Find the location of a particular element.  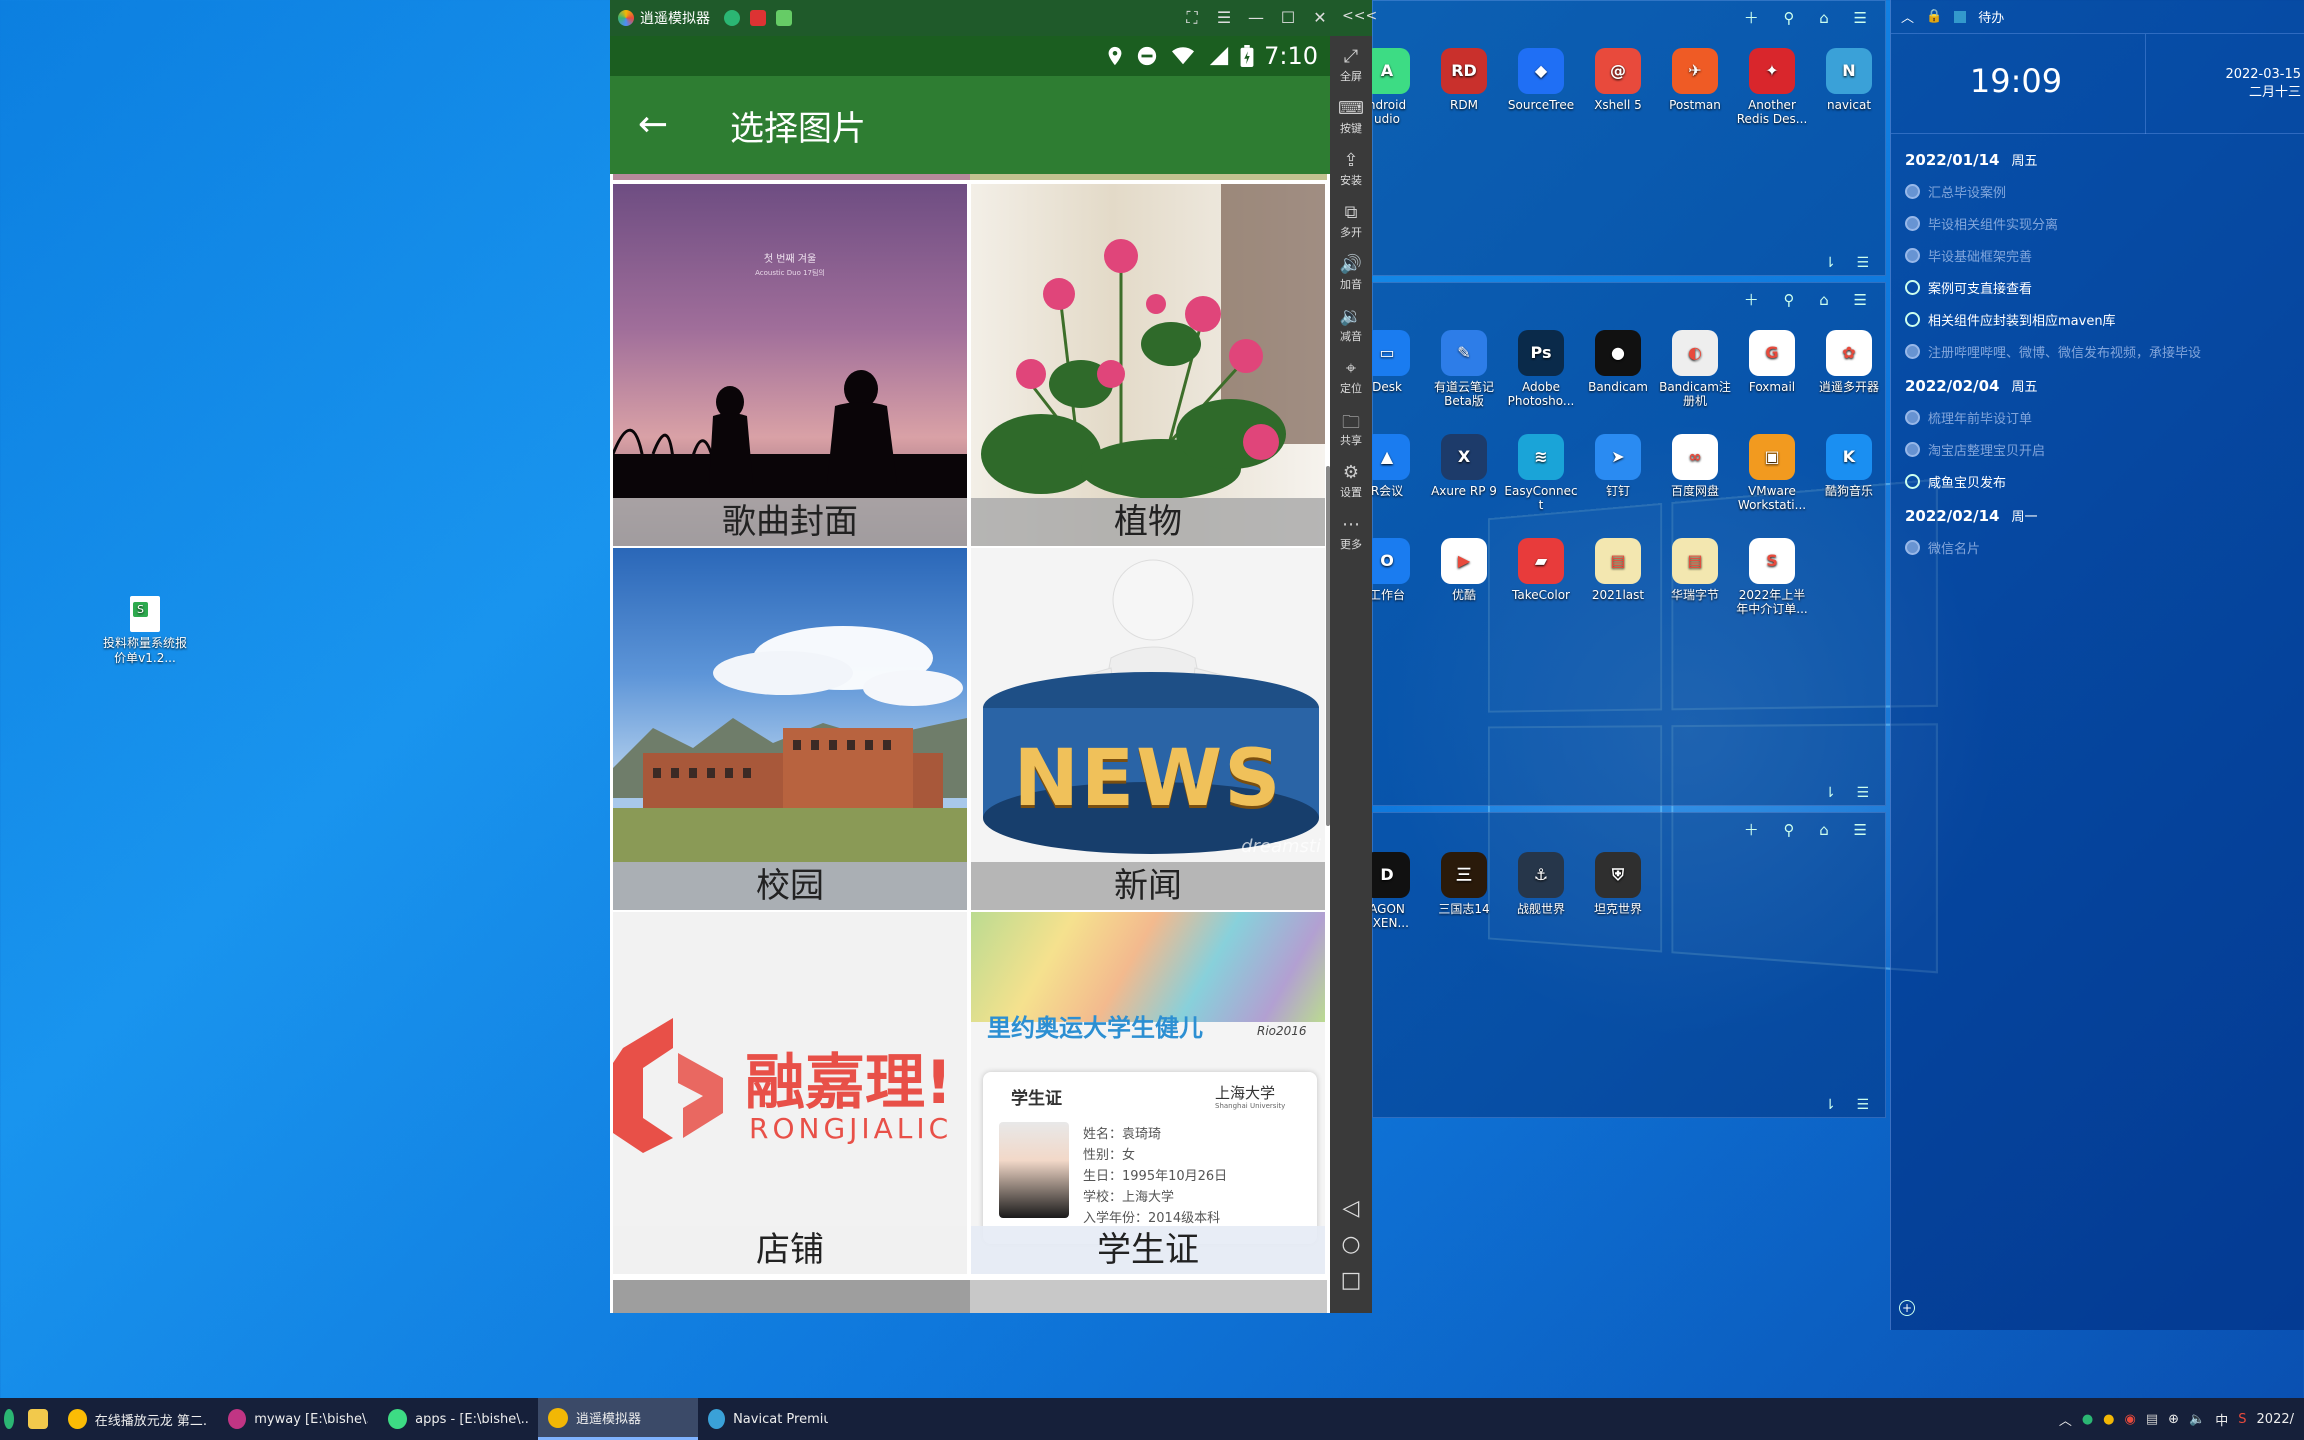

desktop-app-icon: ✈ Postman is located at coordinates (1695, 80).